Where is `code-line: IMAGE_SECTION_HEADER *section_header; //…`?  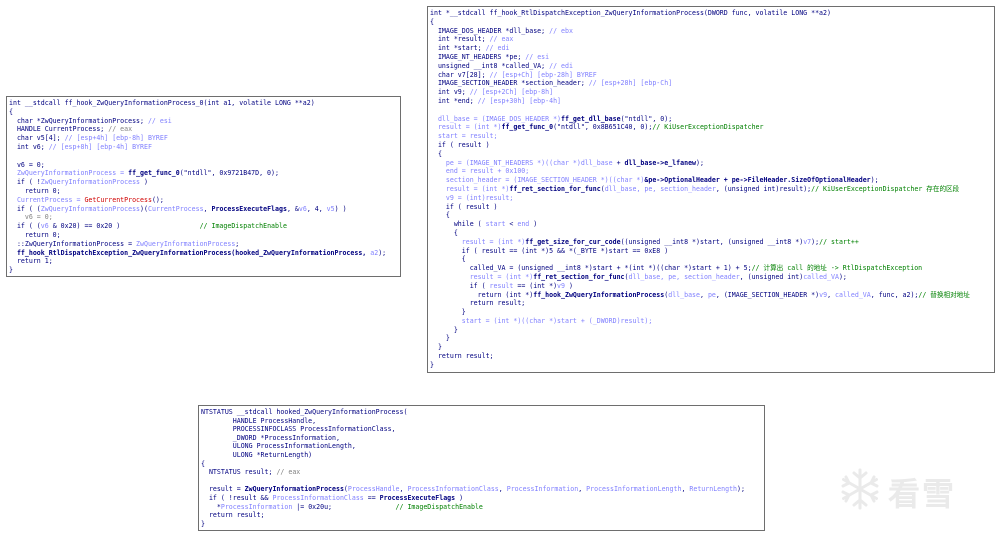 code-line: IMAGE_SECTION_HEADER *section_header; //… is located at coordinates (712, 83).